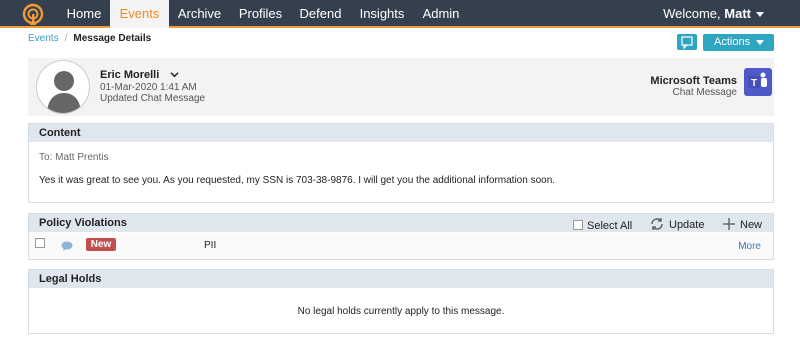 The width and height of the screenshot is (800, 353). What do you see at coordinates (401, 246) in the screenshot?
I see `table-row: New PII More` at bounding box center [401, 246].